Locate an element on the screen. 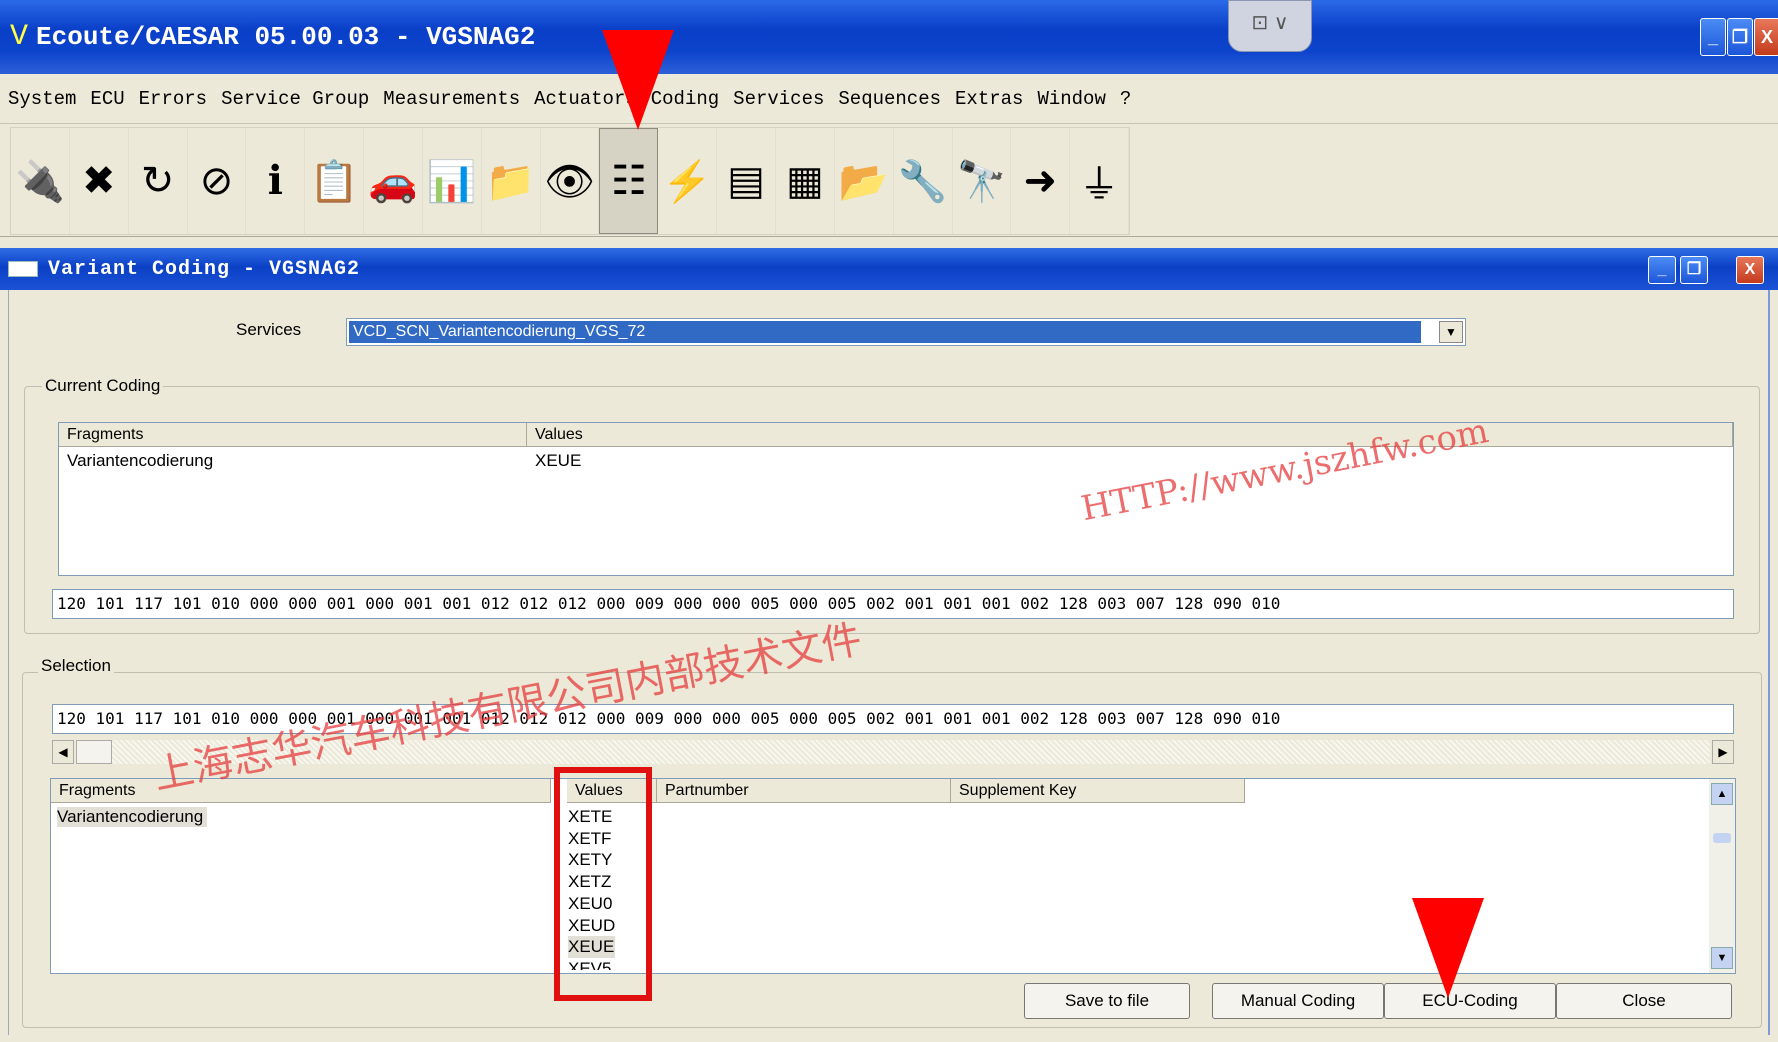 Image resolution: width=1778 pixels, height=1042 pixels. sub-minimize-button: _ is located at coordinates (1662, 270).